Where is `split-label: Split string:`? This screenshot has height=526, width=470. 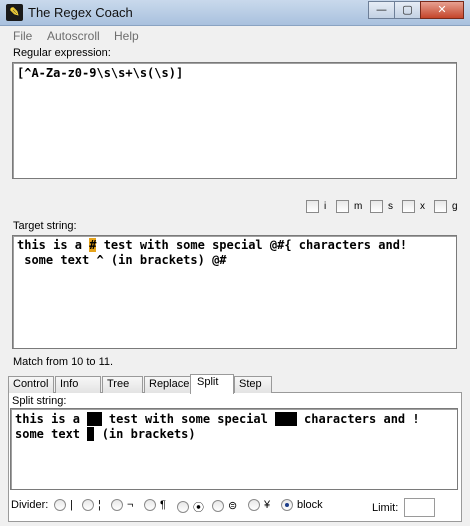 split-label: Split string: is located at coordinates (39, 401).